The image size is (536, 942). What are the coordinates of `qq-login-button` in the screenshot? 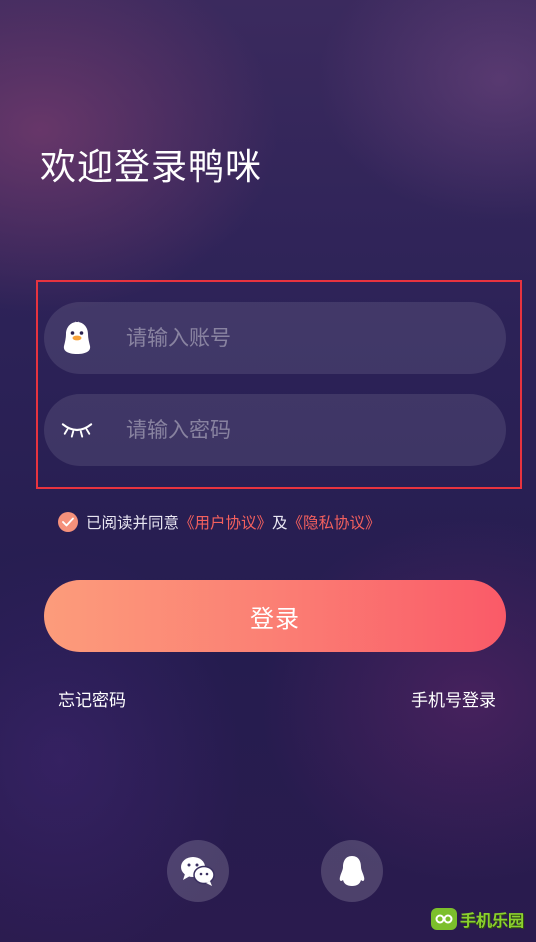 It's located at (352, 871).